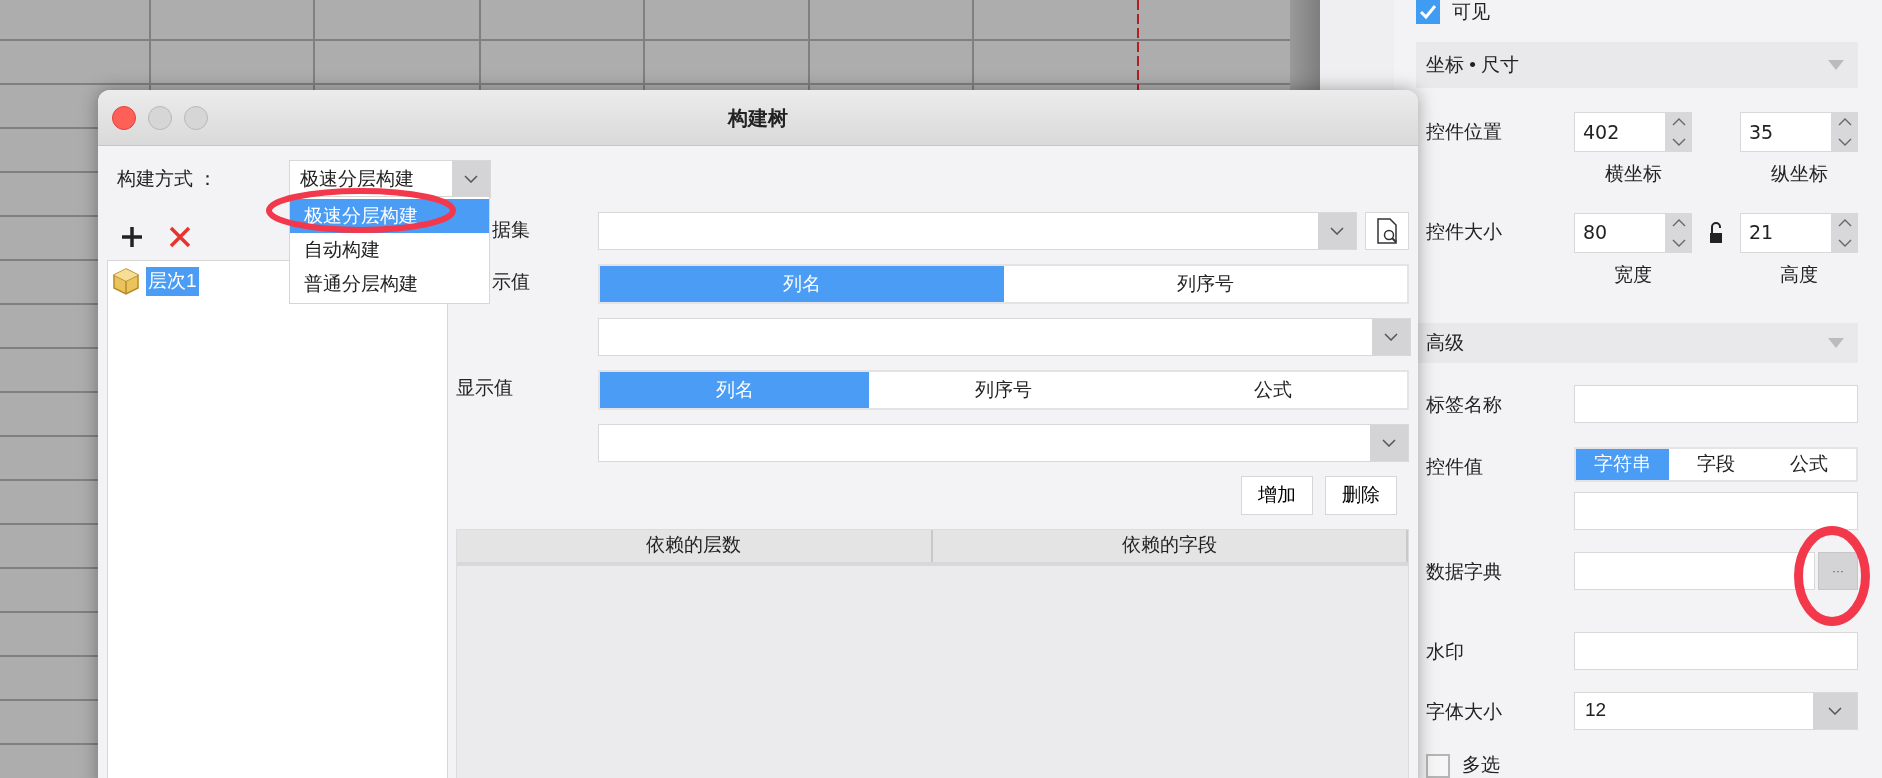 Image resolution: width=1882 pixels, height=778 pixels. Describe the element at coordinates (1464, 232) in the screenshot. I see `field-label: 控件大小` at that location.